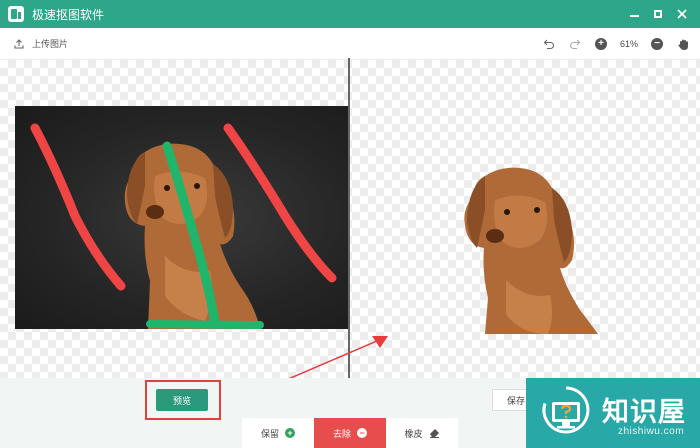 Image resolution: width=700 pixels, height=448 pixels. I want to click on question-monitor-icon, so click(566, 410).